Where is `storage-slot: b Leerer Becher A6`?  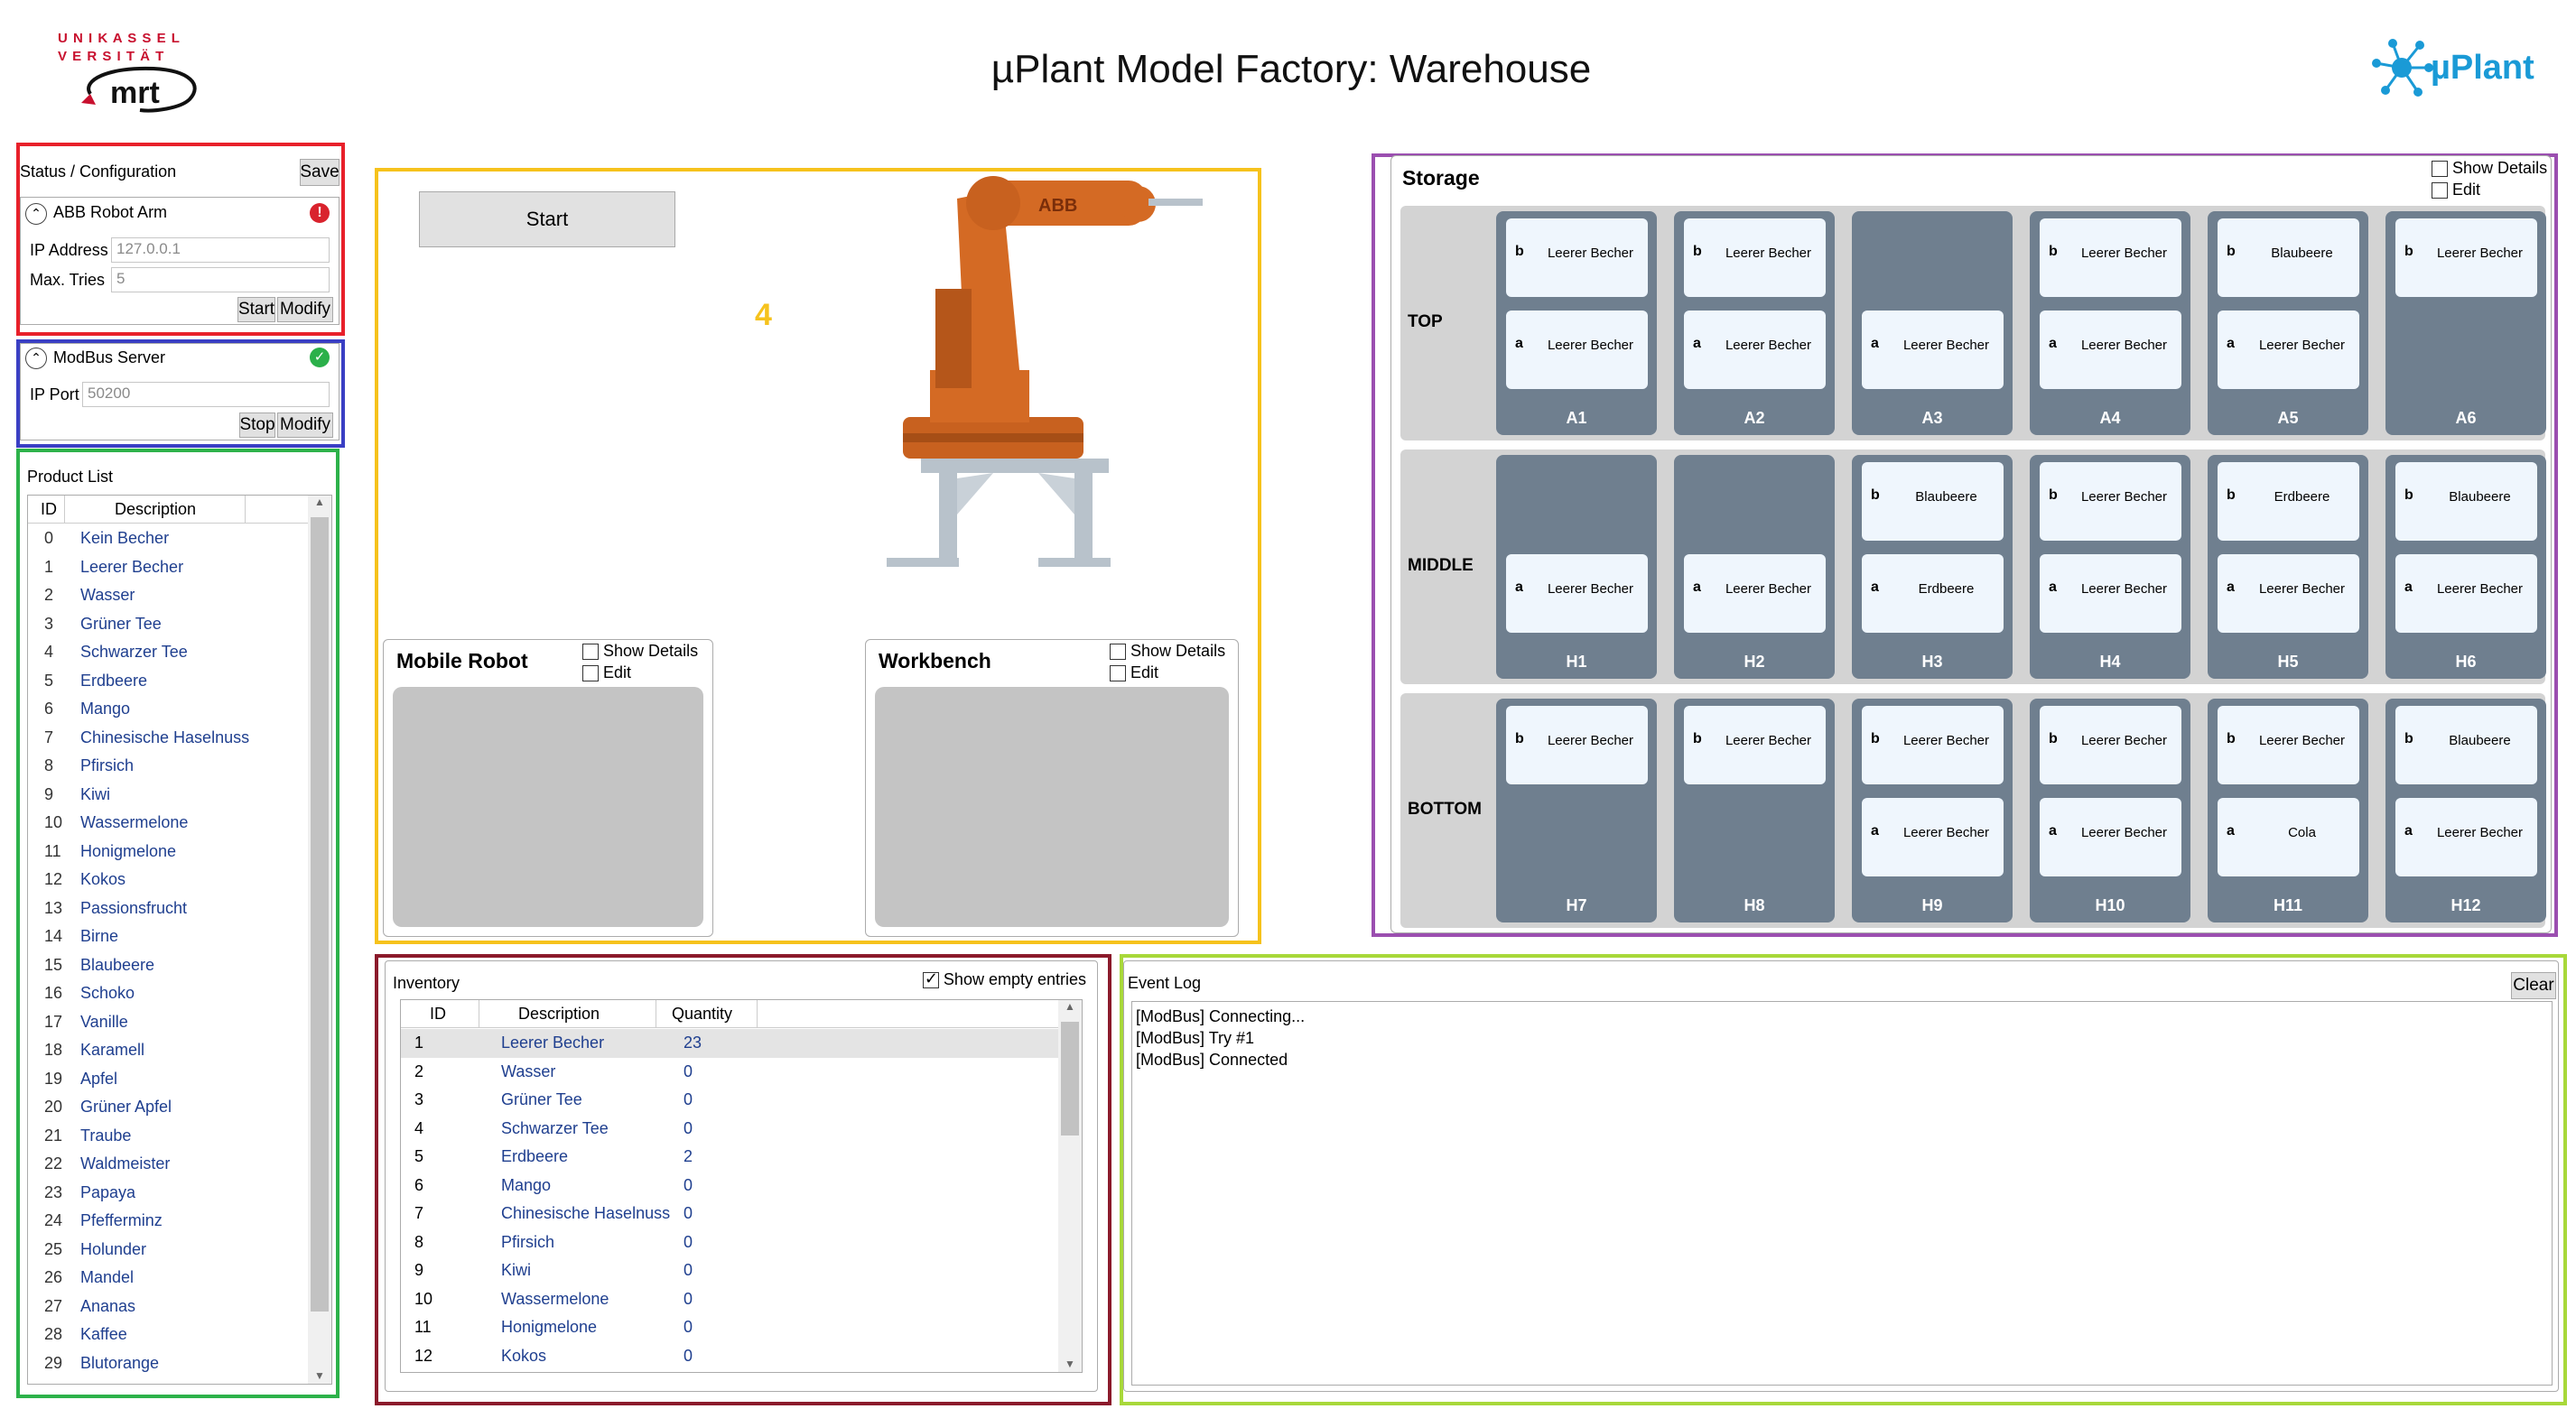
storage-slot: b Leerer Becher A6 is located at coordinates (2465, 323).